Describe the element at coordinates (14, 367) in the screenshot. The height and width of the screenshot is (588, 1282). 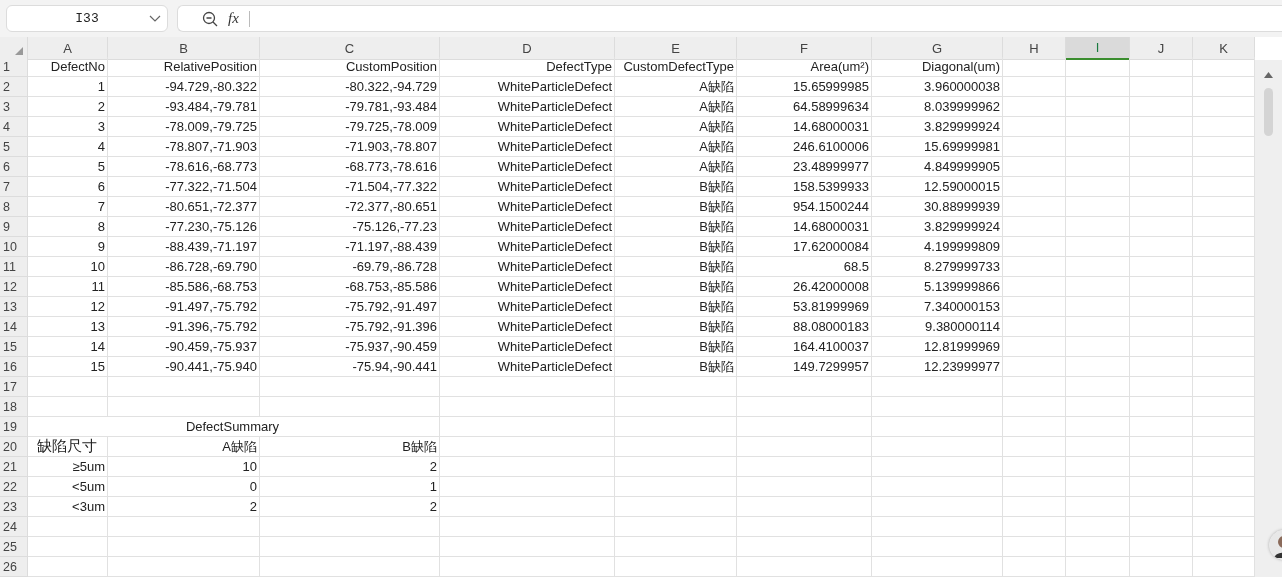
I see `row-header: 16` at that location.